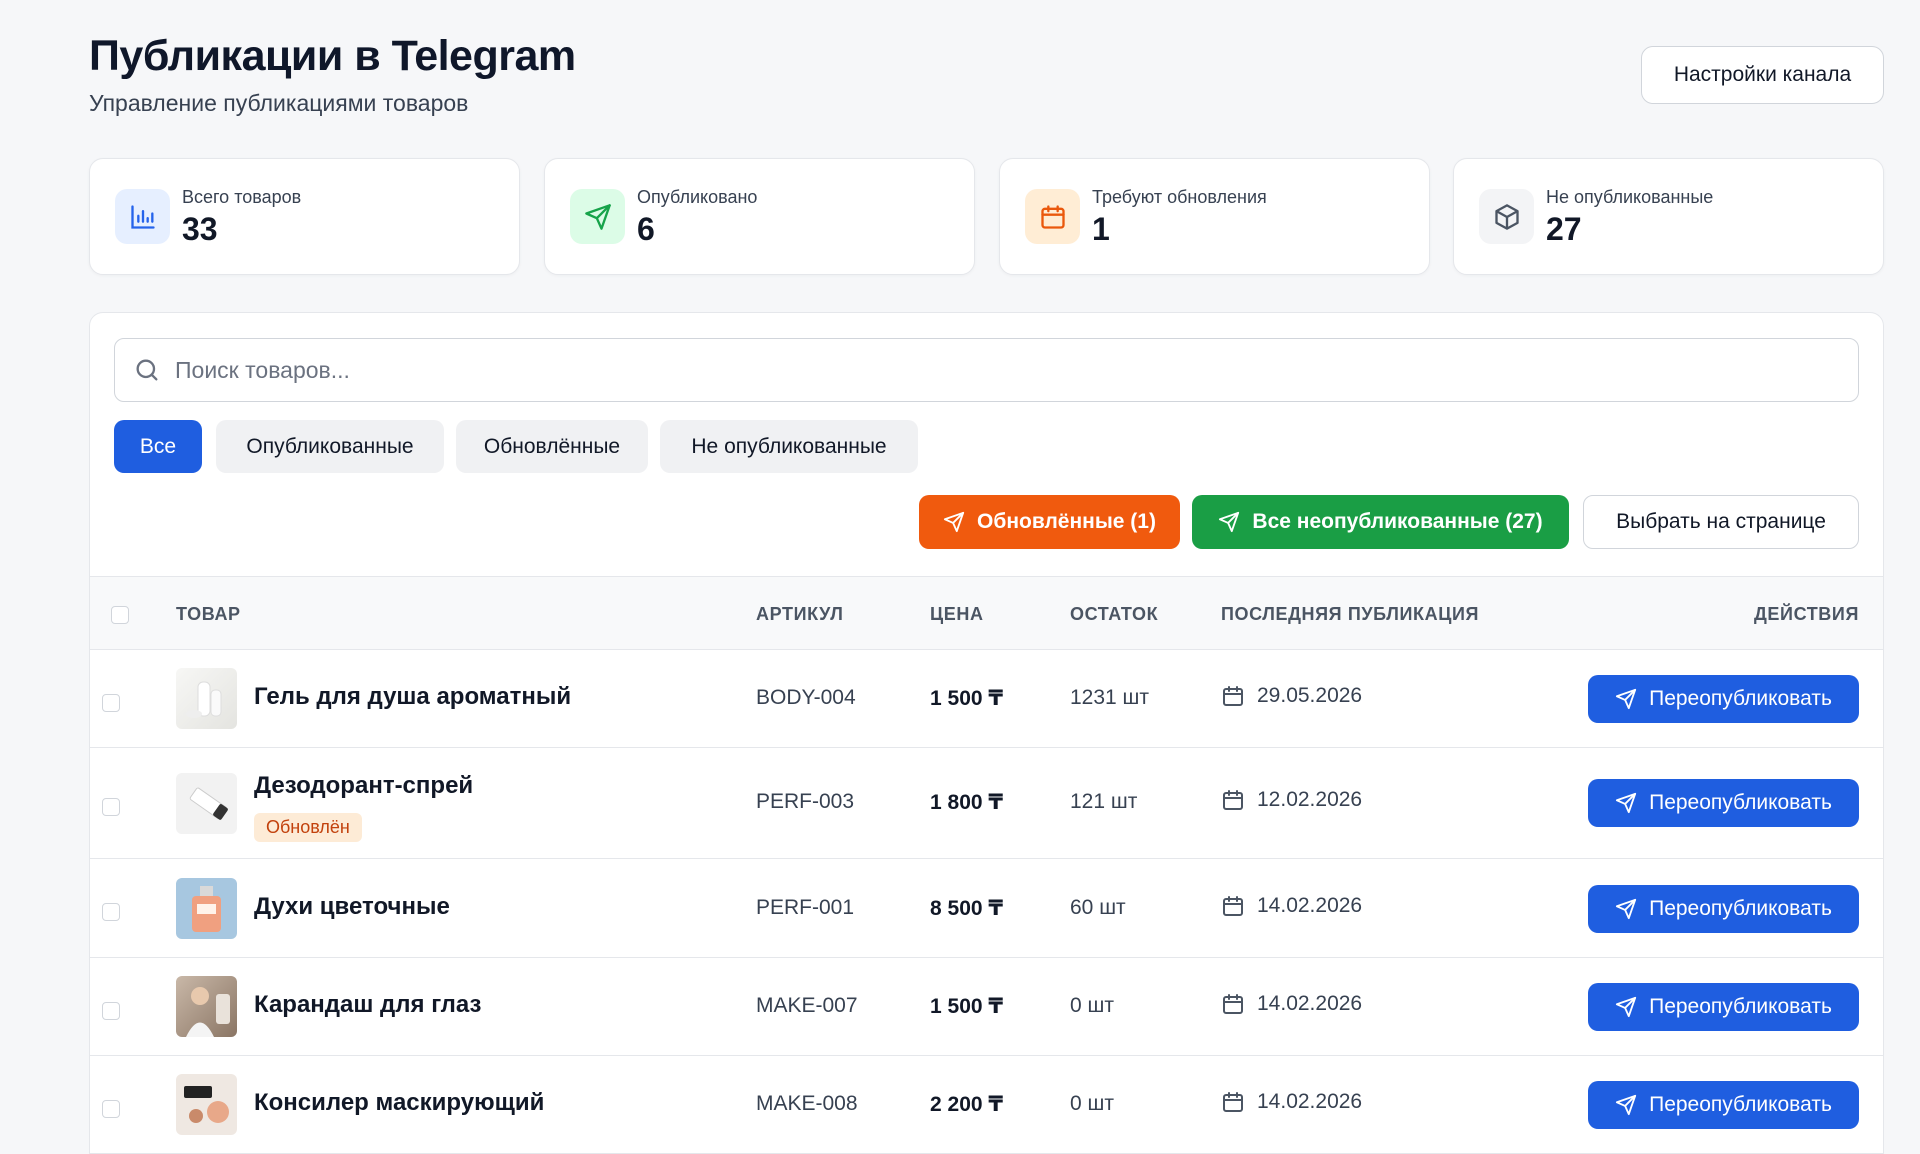 Image resolution: width=1920 pixels, height=1154 pixels. What do you see at coordinates (759, 216) in the screenshot?
I see `stat-card-published: Опубликовано 6` at bounding box center [759, 216].